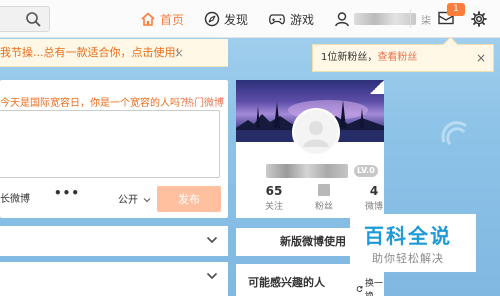  I want to click on fans-stat: 粉丝, so click(324, 198).